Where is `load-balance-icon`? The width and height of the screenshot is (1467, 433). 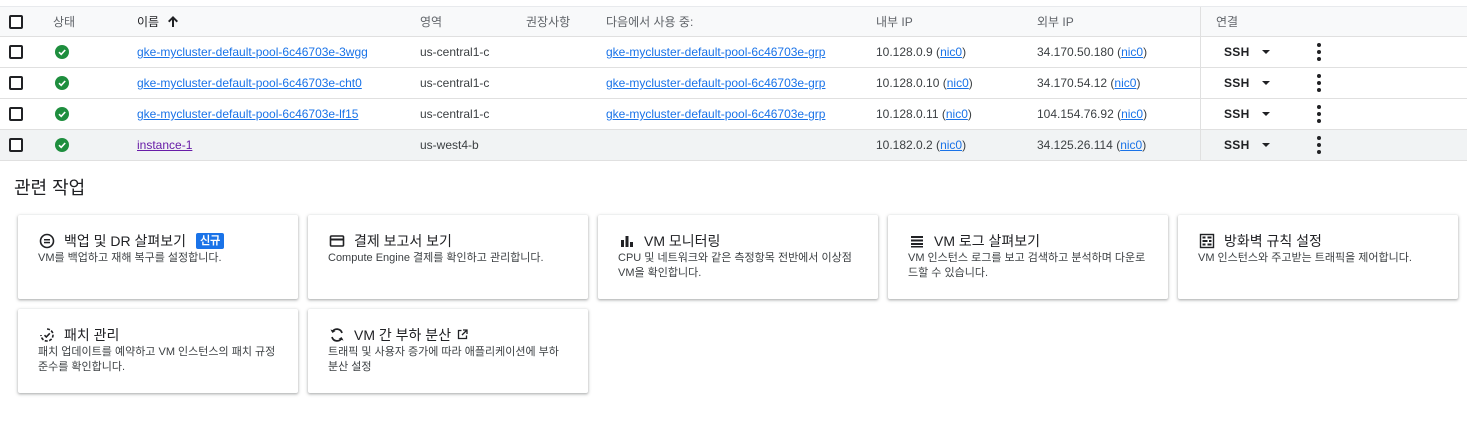 load-balance-icon is located at coordinates (337, 335).